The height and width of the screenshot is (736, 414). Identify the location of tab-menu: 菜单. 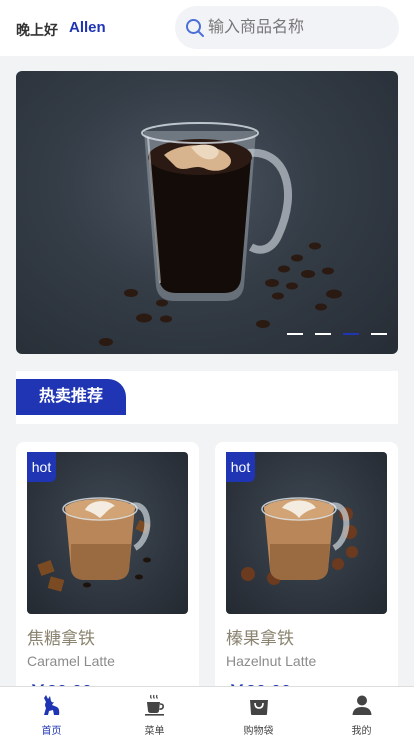
(154, 711).